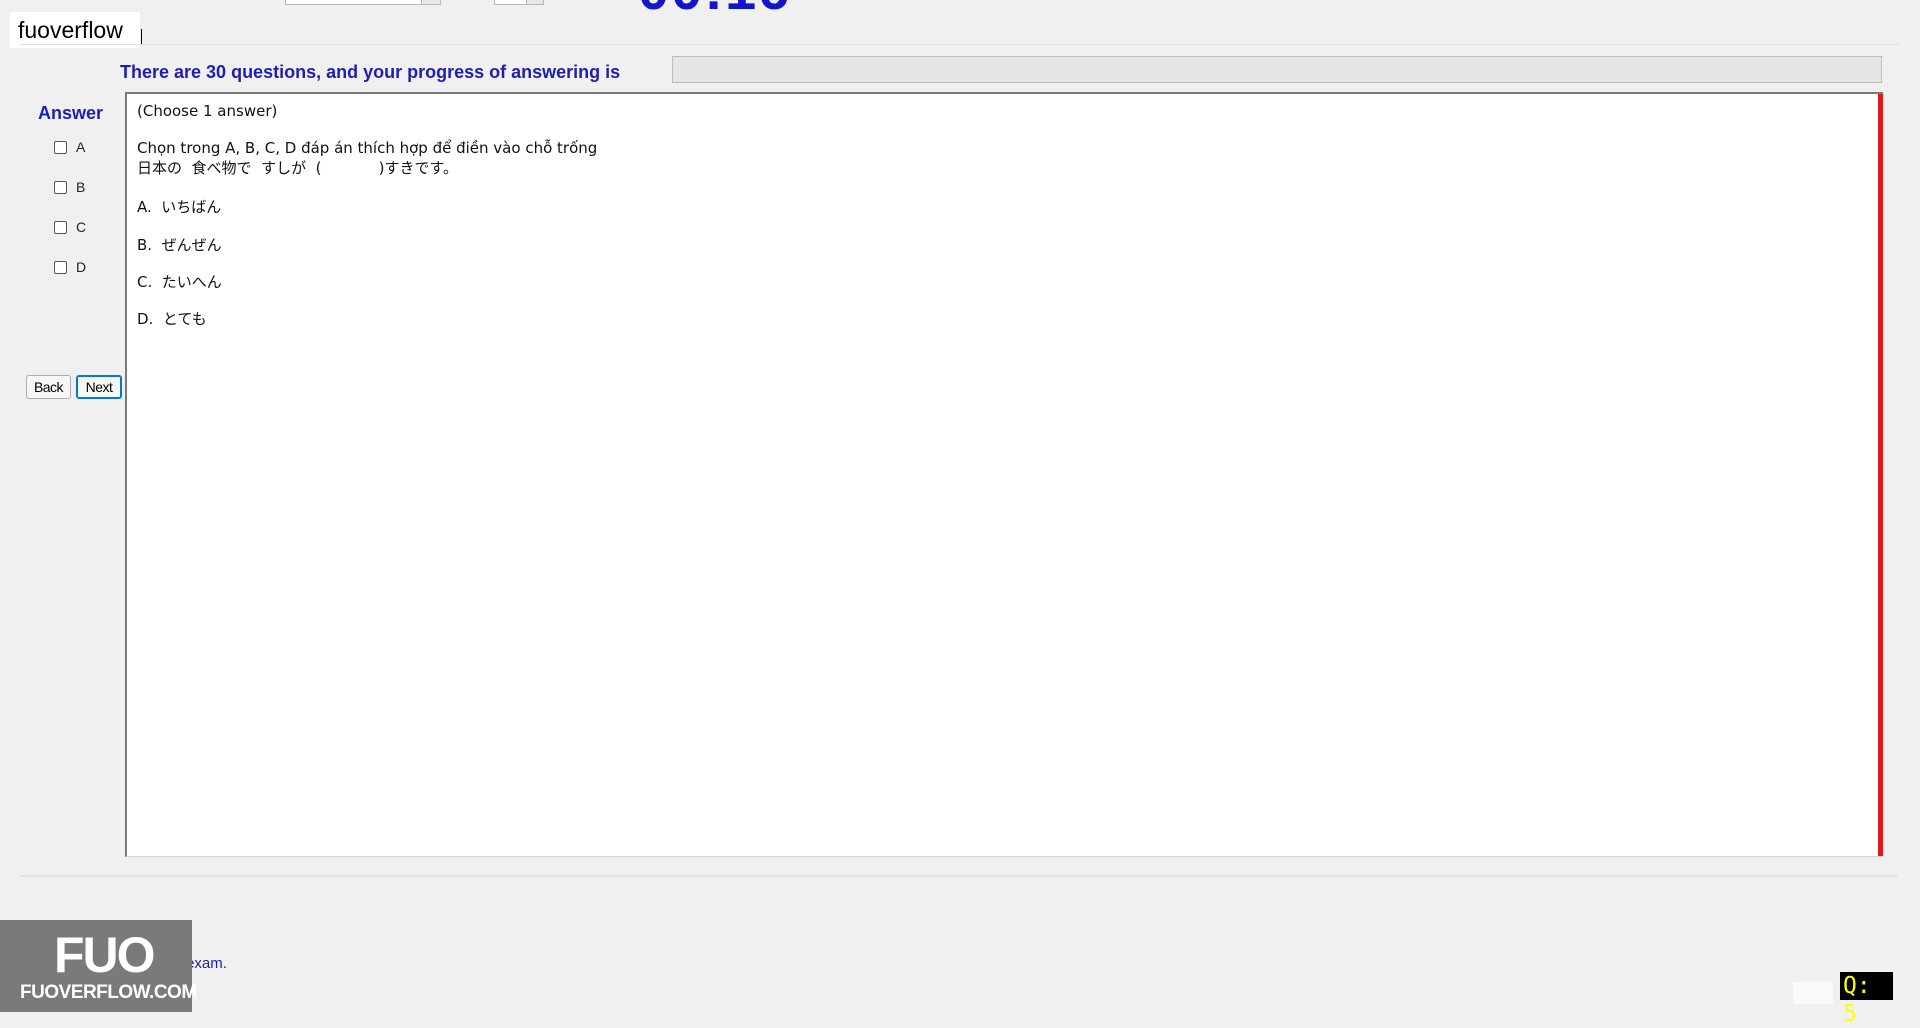 Image resolution: width=1920 pixels, height=1028 pixels. Describe the element at coordinates (298, 168) in the screenshot. I see `question-sentence: 日本の 食べ物で すしが ( )すきです。` at that location.